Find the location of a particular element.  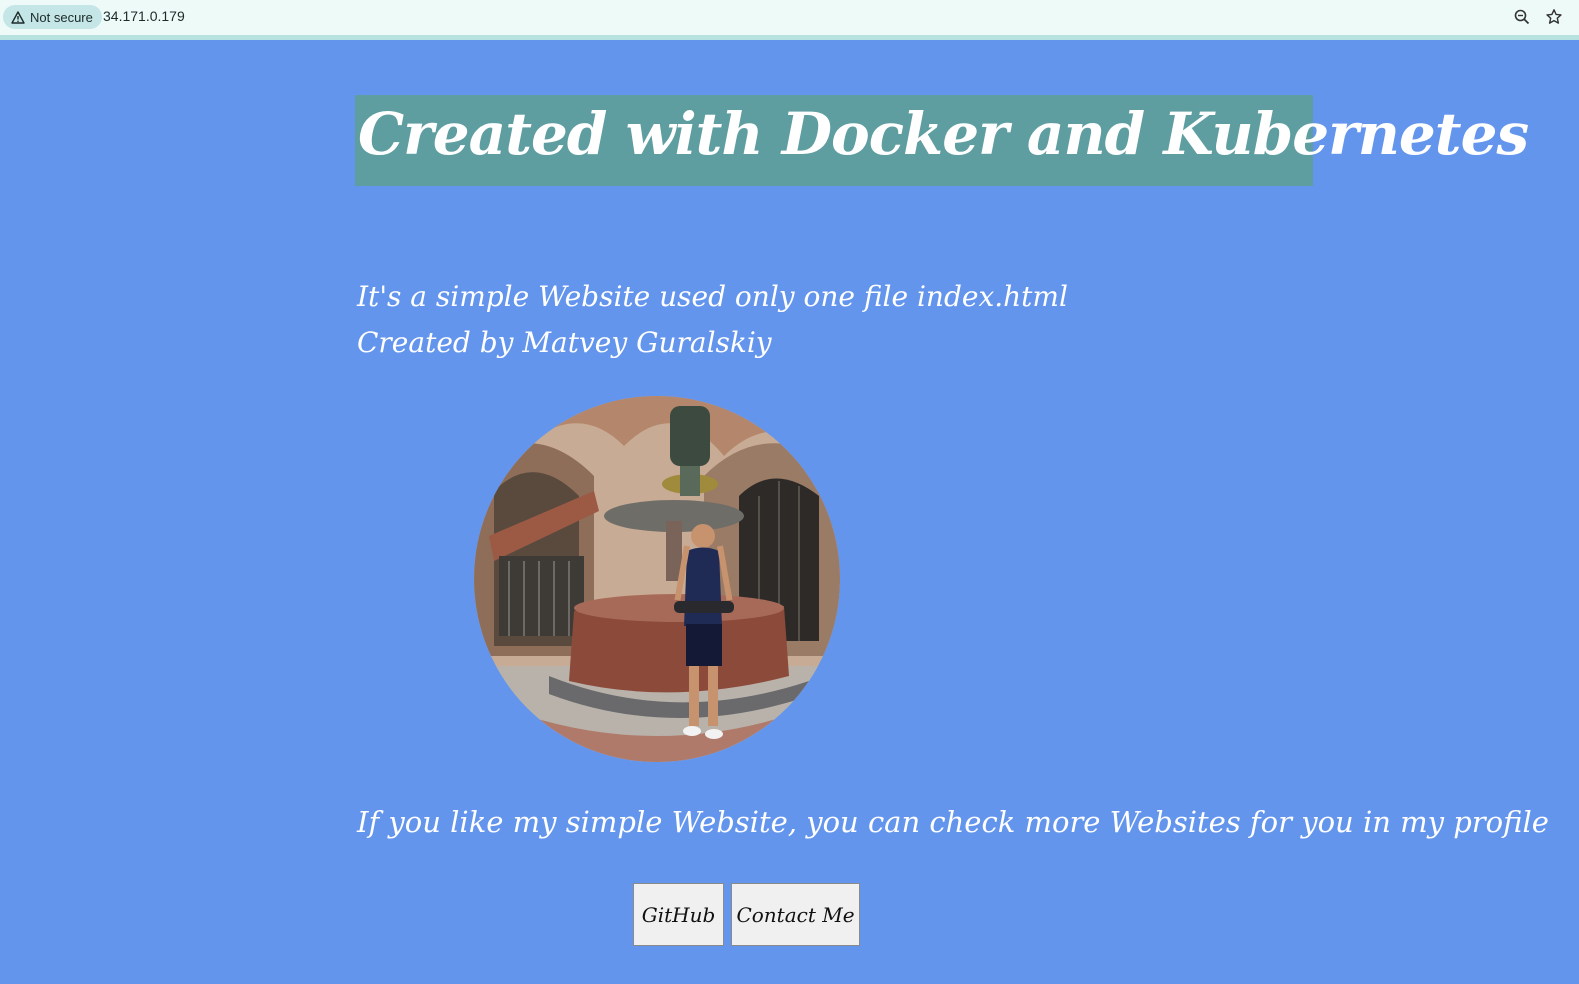

profile-photo is located at coordinates (657, 579).